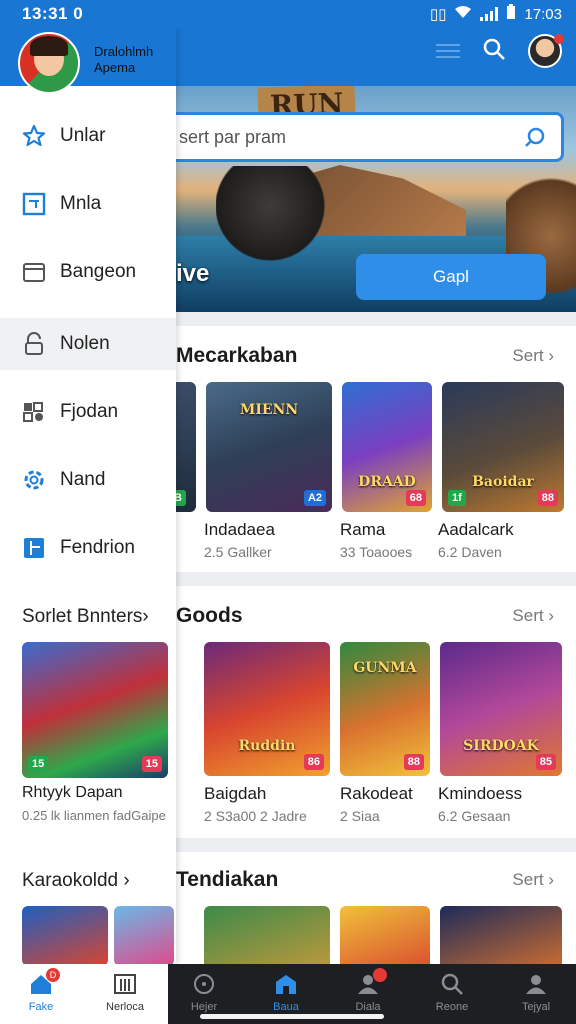 The image size is (576, 1024). What do you see at coordinates (34, 480) in the screenshot?
I see `gear-icon` at bounding box center [34, 480].